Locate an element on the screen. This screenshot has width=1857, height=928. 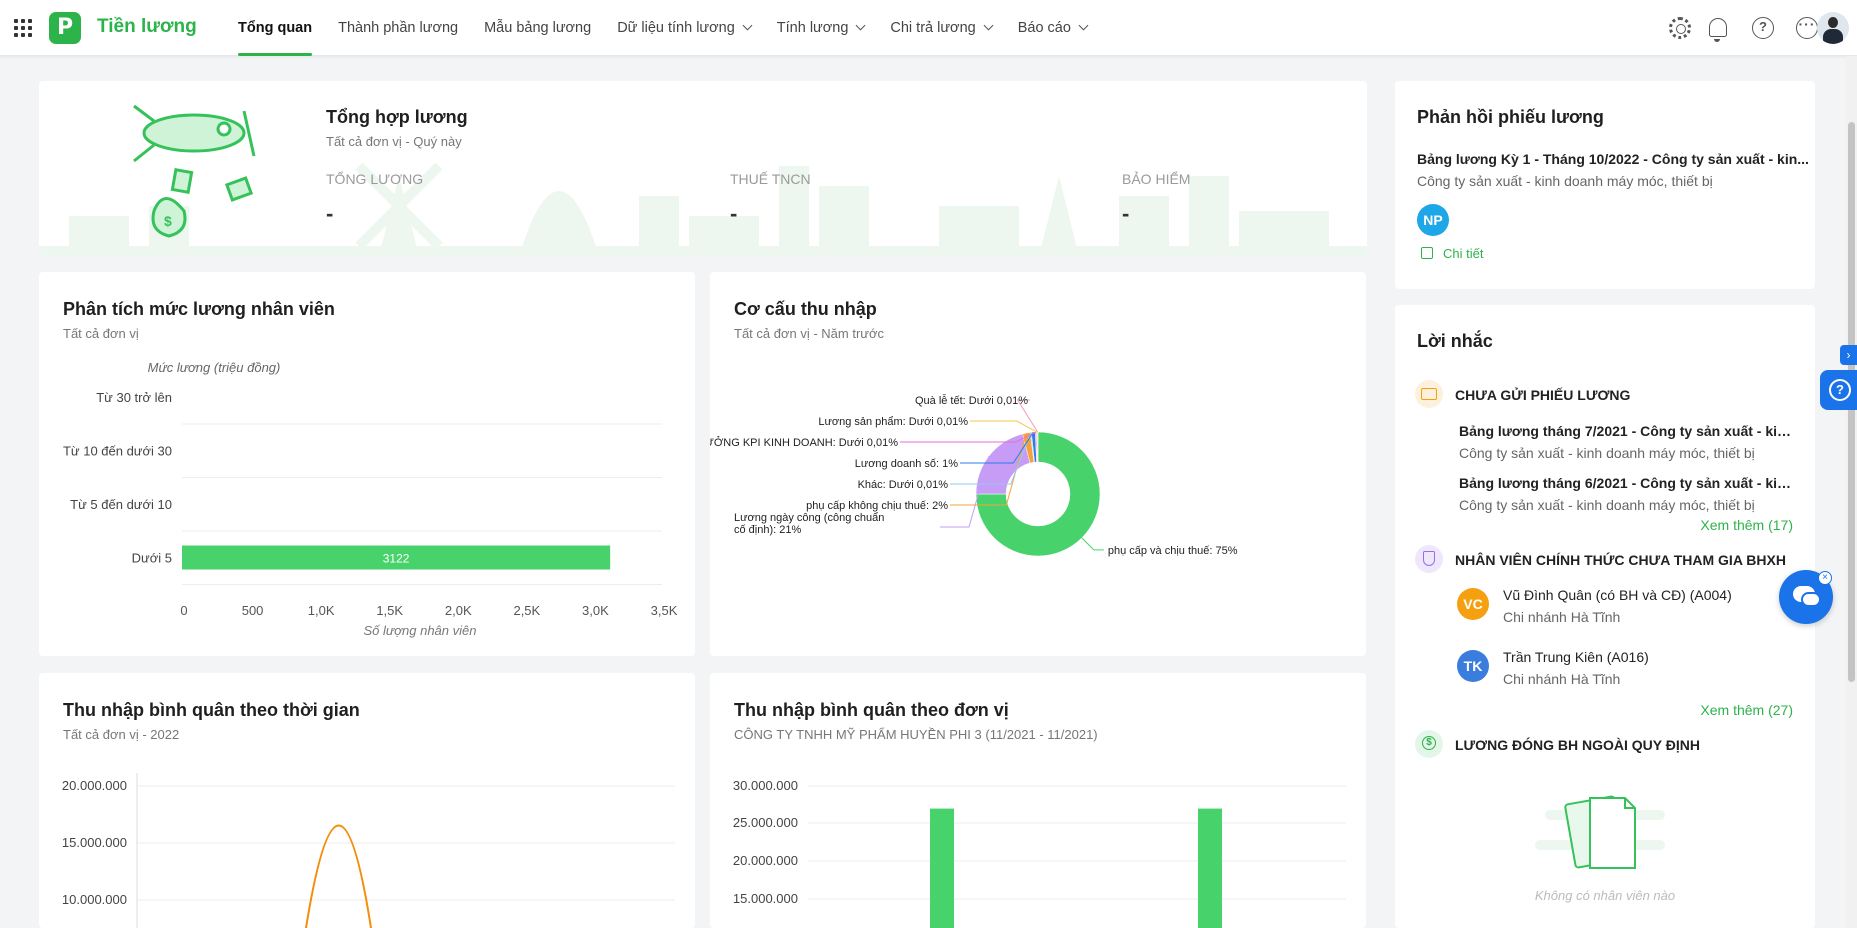
reminder-section-insurance-out-of-rule: LƯƠNG ĐÓNG BH NGOÀI QUY ĐỊNH is located at coordinates (1577, 745).